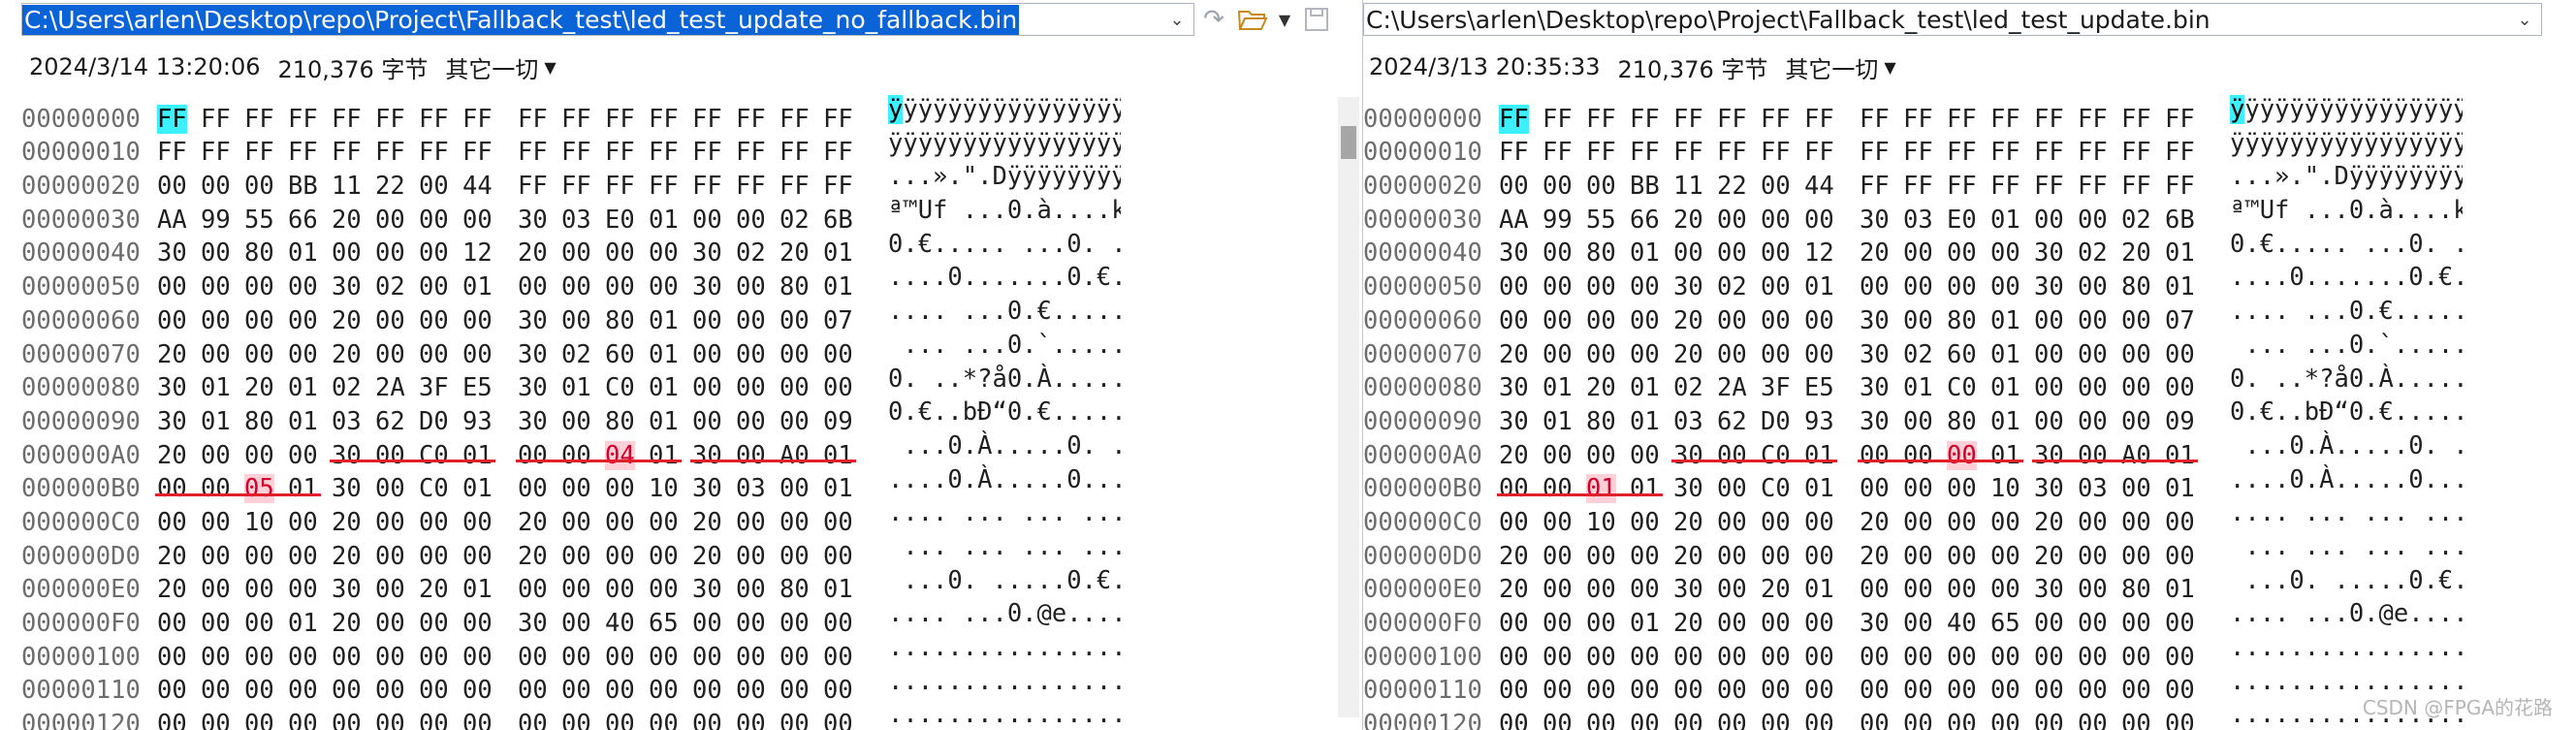 This screenshot has width=2576, height=730. What do you see at coordinates (491, 67) in the screenshot?
I see `left-encoding: 其它一切` at bounding box center [491, 67].